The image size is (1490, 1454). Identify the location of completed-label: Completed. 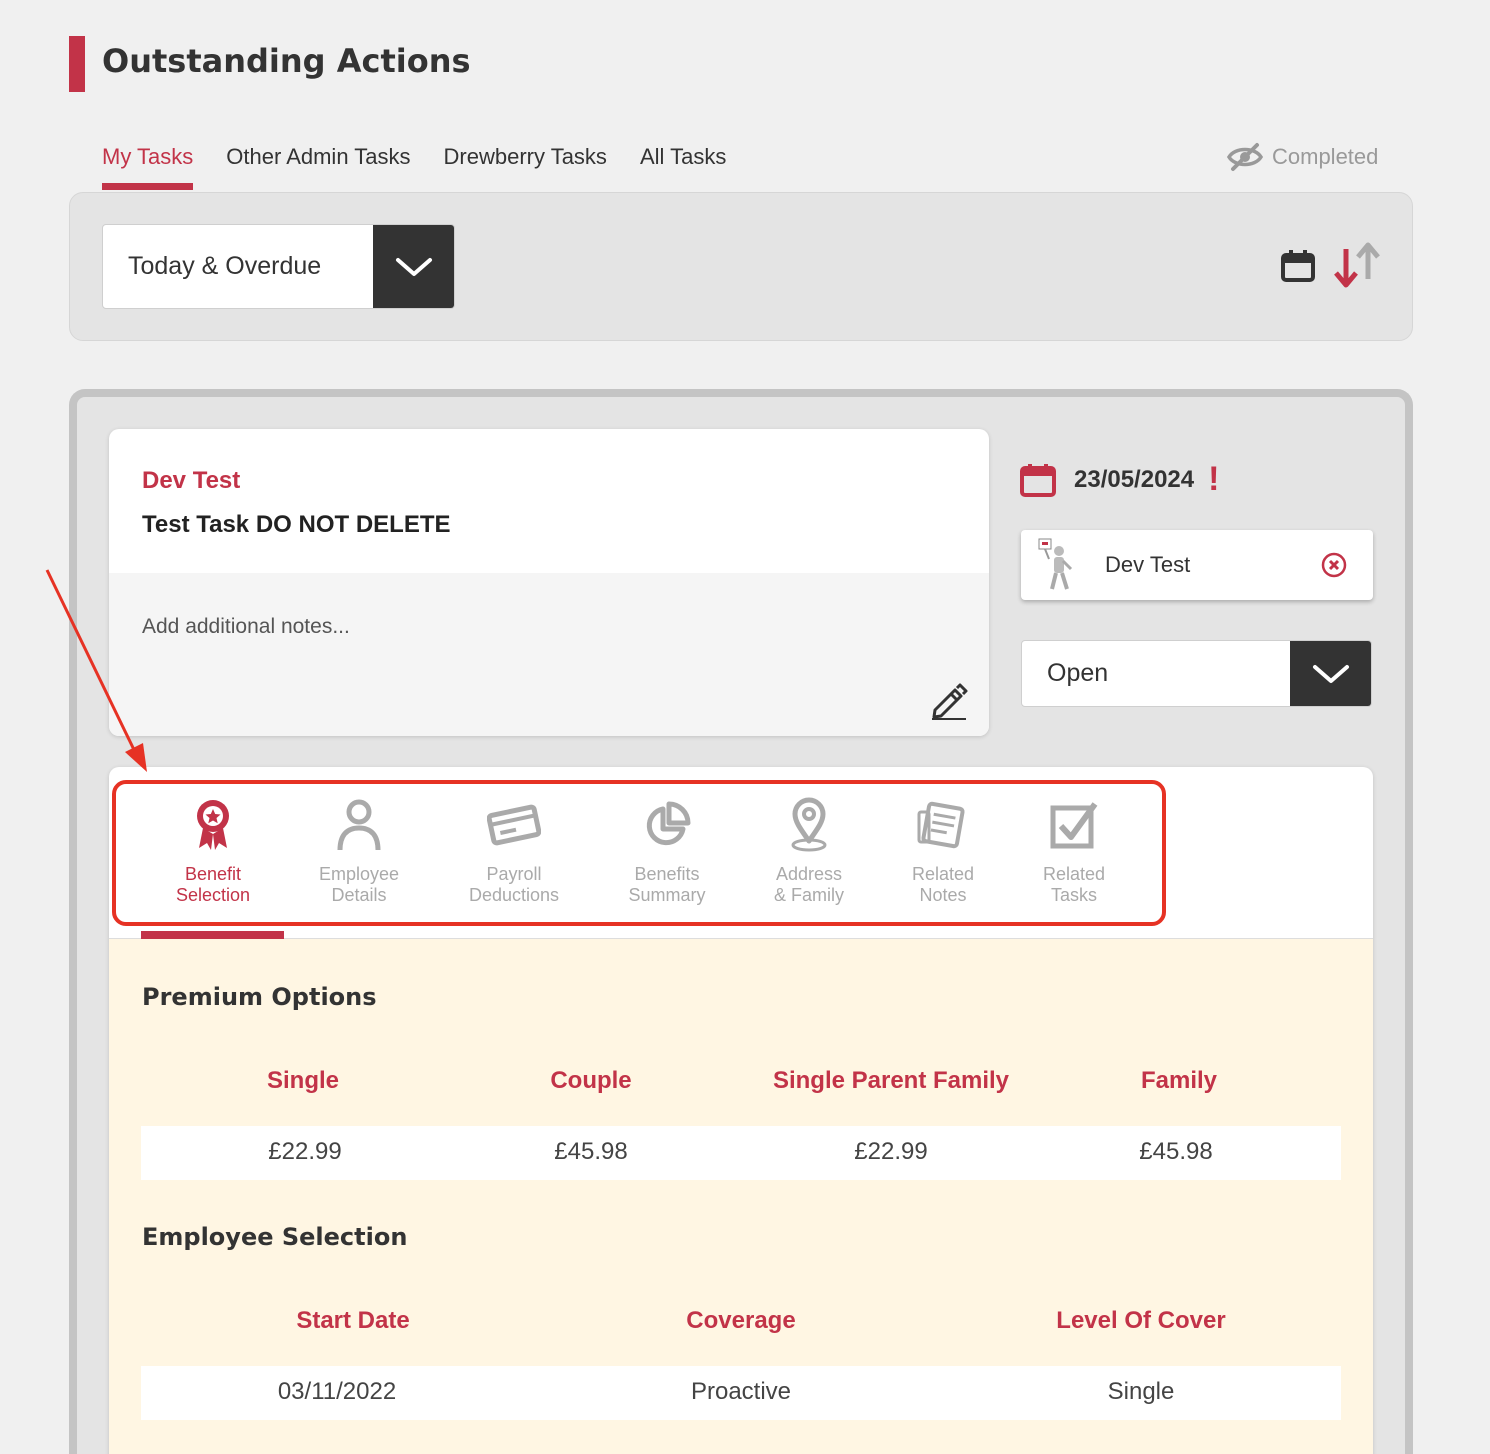
(1325, 156).